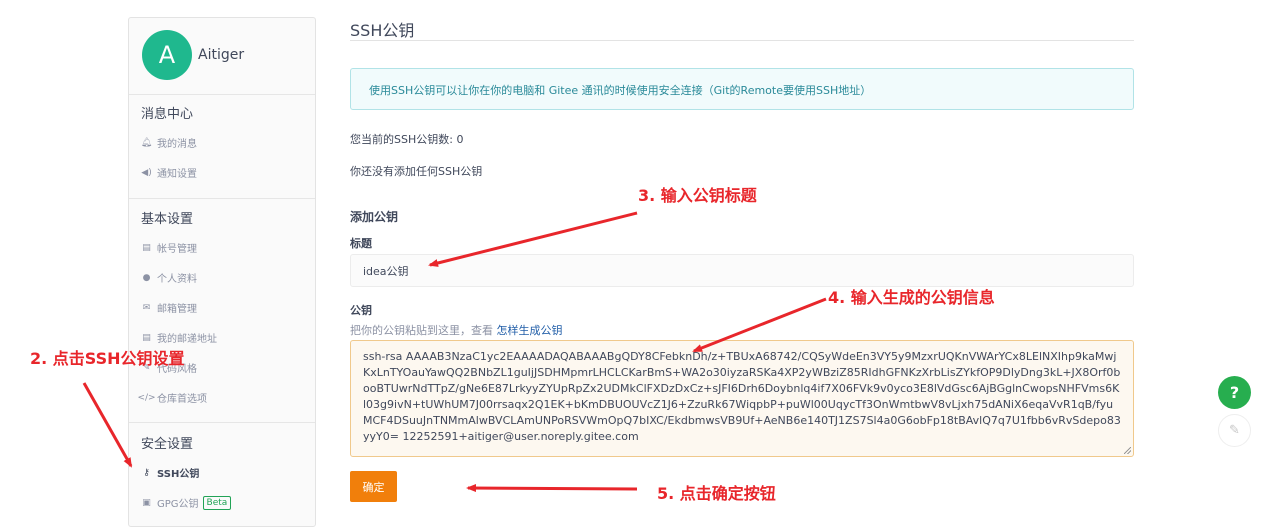 This screenshot has height=527, width=1266. What do you see at coordinates (1234, 392) in the screenshot?
I see `help-icon: ?` at bounding box center [1234, 392].